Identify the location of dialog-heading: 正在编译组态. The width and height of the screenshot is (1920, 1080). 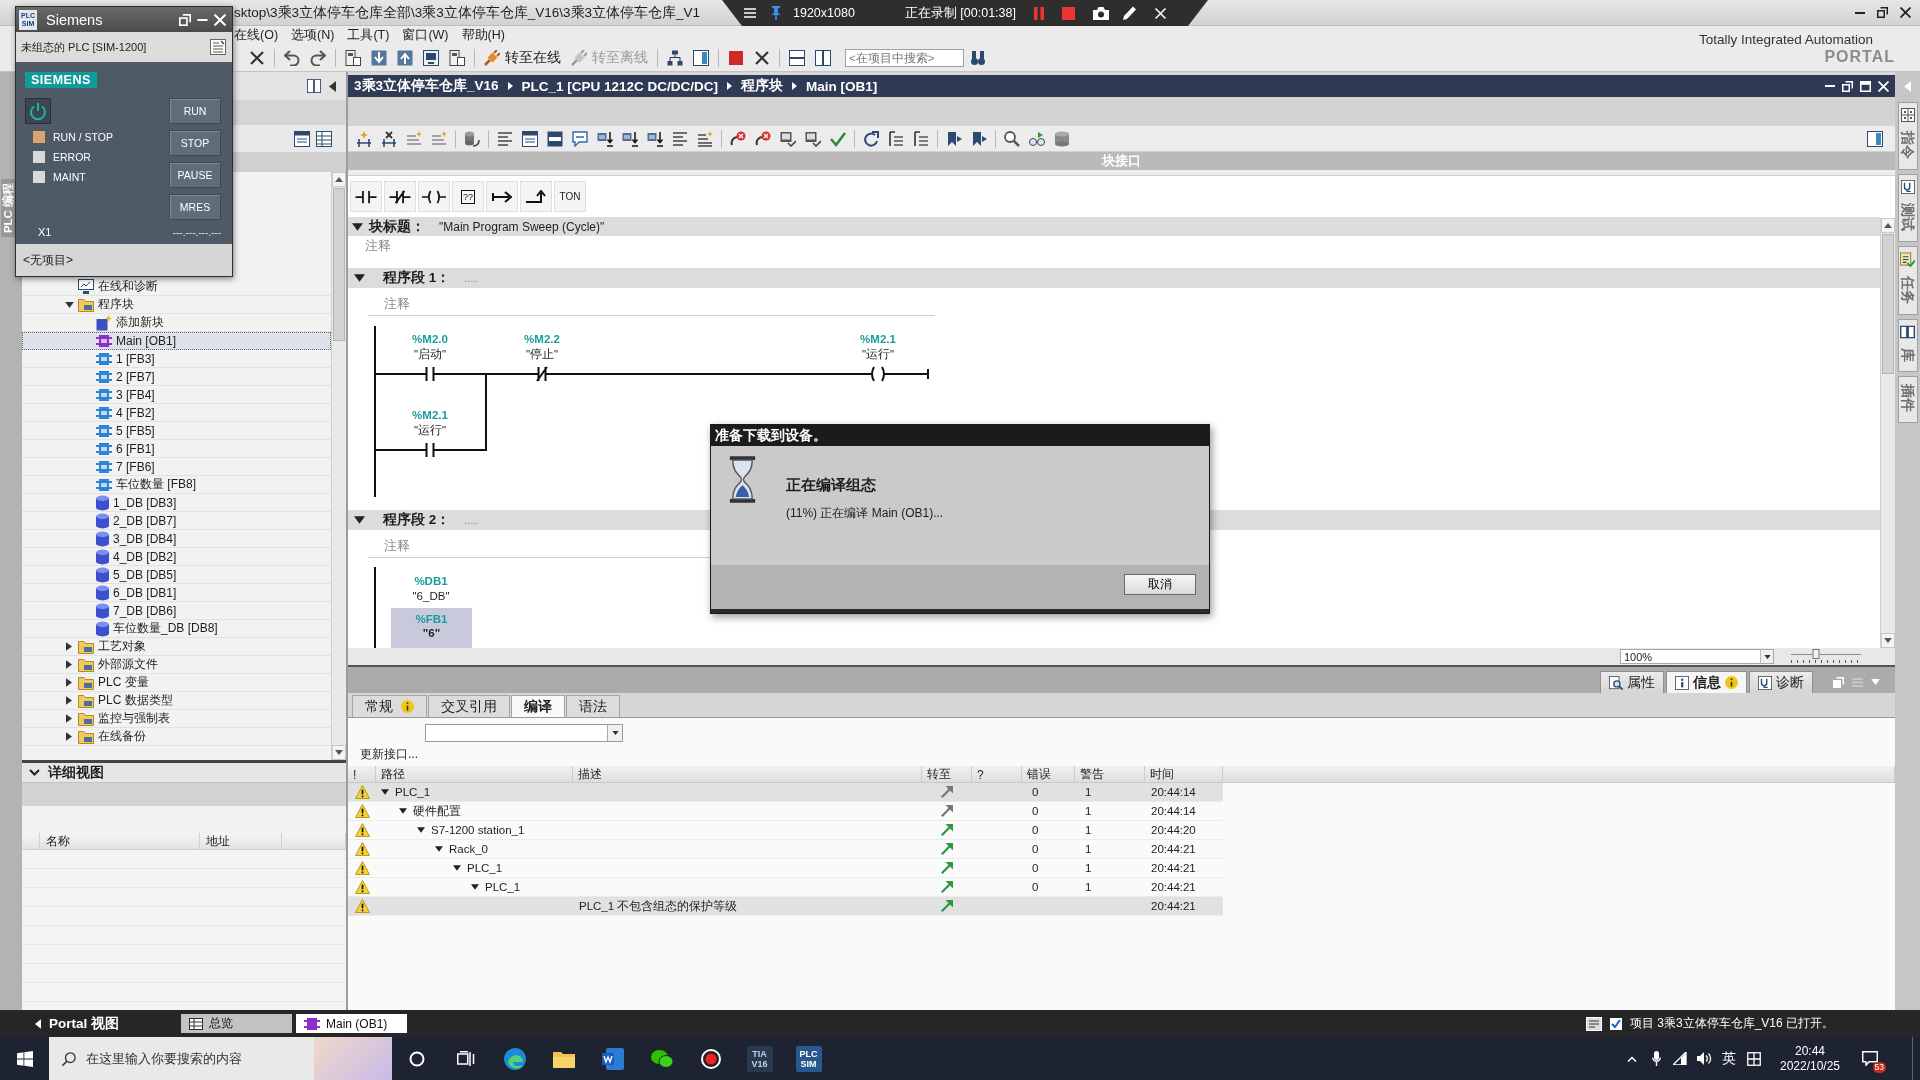
(831, 485).